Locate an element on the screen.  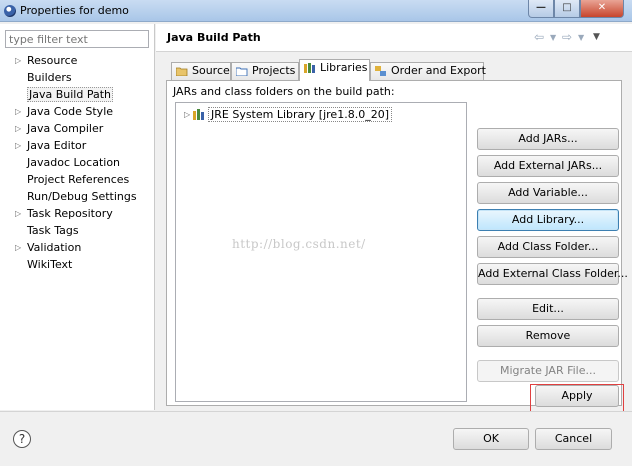
tree-item-label: Java Editor is located at coordinates (57, 145).